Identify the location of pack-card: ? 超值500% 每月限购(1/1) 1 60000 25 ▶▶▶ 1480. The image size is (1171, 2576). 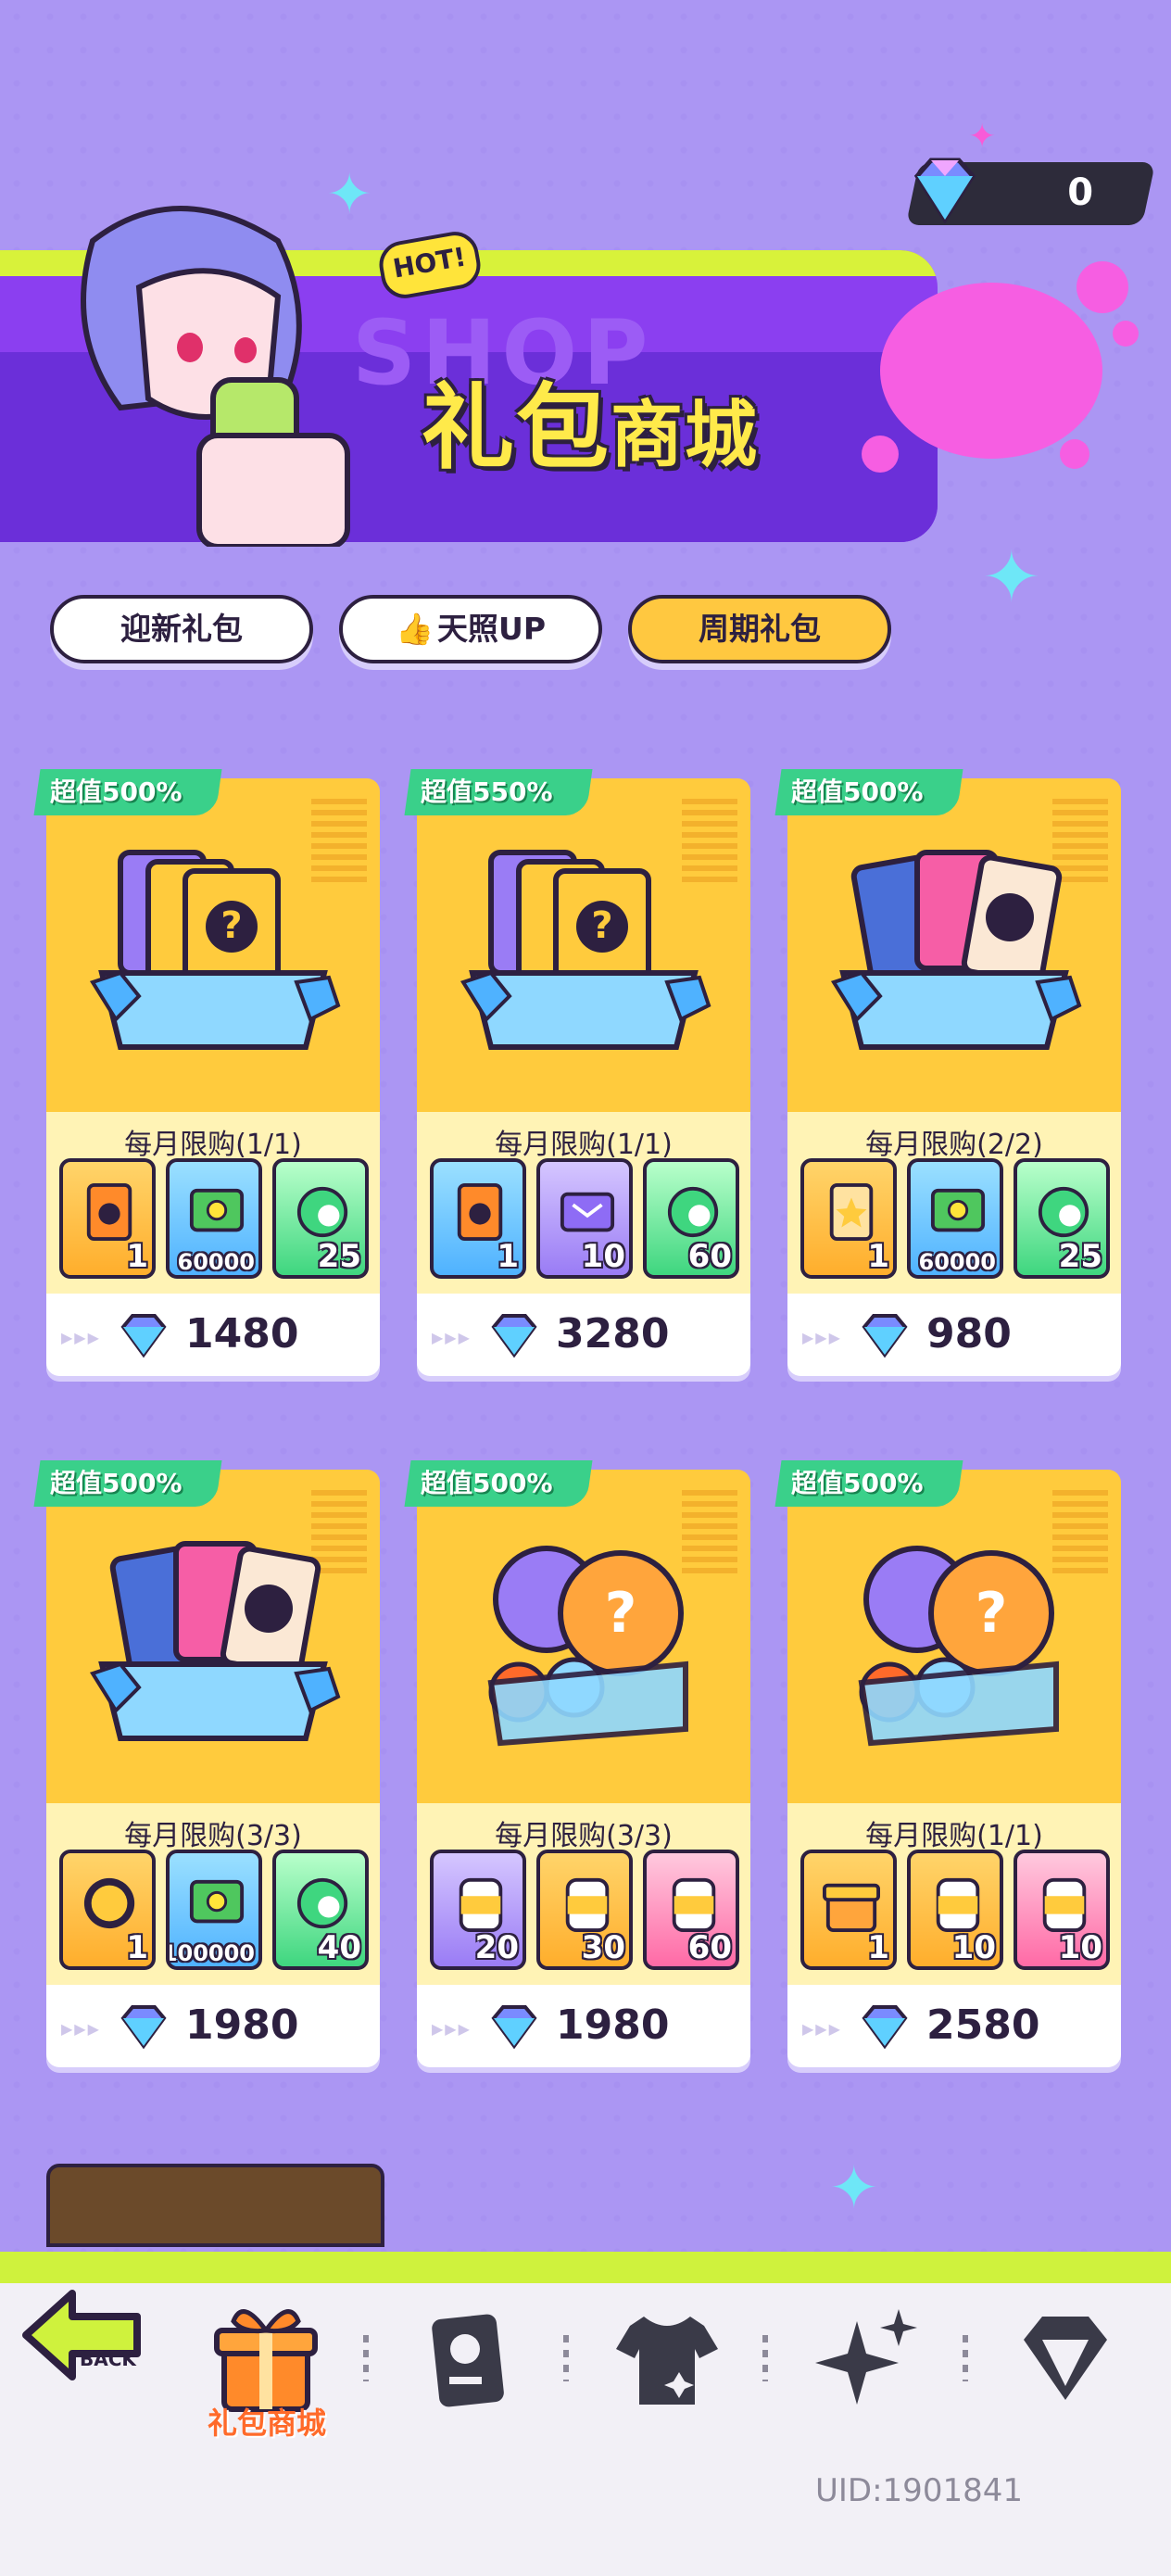
(207, 1073).